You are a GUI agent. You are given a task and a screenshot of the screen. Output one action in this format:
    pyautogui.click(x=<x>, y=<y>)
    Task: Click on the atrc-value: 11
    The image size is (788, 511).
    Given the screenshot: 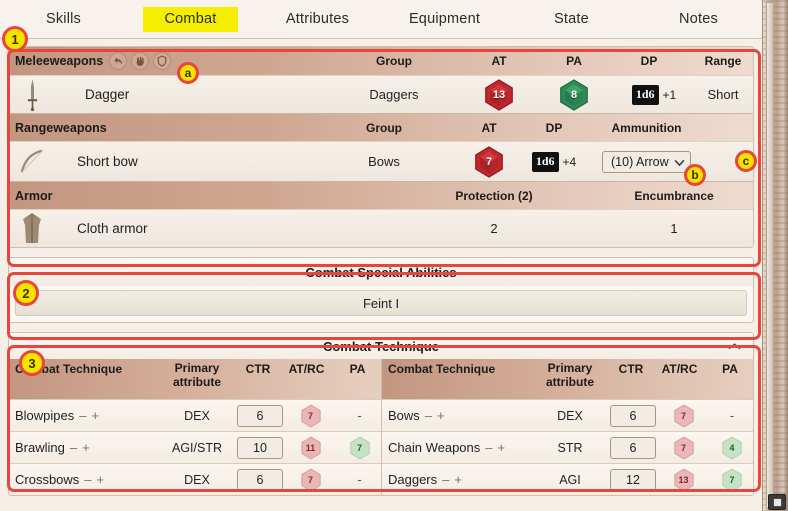 What is the action you would take?
    pyautogui.click(x=310, y=447)
    